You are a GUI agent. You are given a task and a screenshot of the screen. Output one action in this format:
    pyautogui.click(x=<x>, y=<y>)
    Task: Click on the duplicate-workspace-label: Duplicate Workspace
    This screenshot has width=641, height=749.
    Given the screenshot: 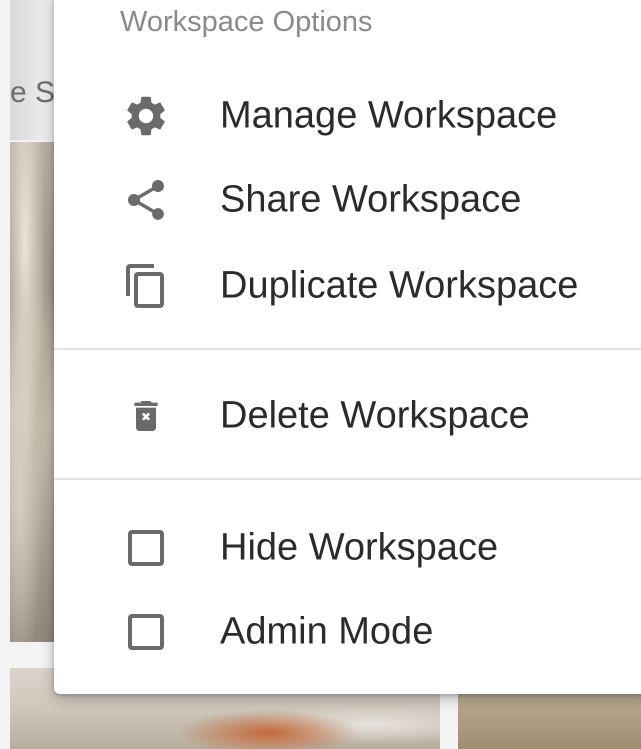 What is the action you would take?
    pyautogui.click(x=399, y=285)
    